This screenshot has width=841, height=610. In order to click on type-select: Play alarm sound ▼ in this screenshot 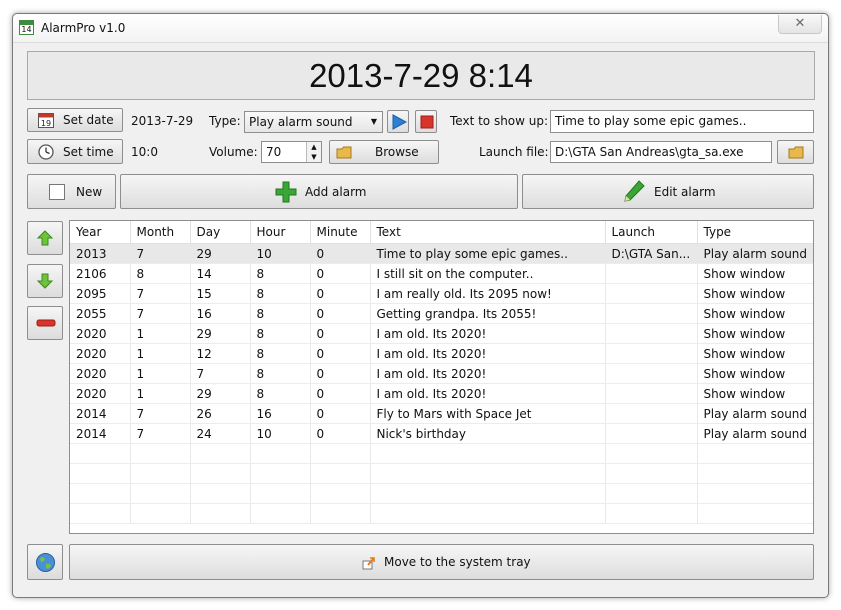, I will do `click(313, 122)`.